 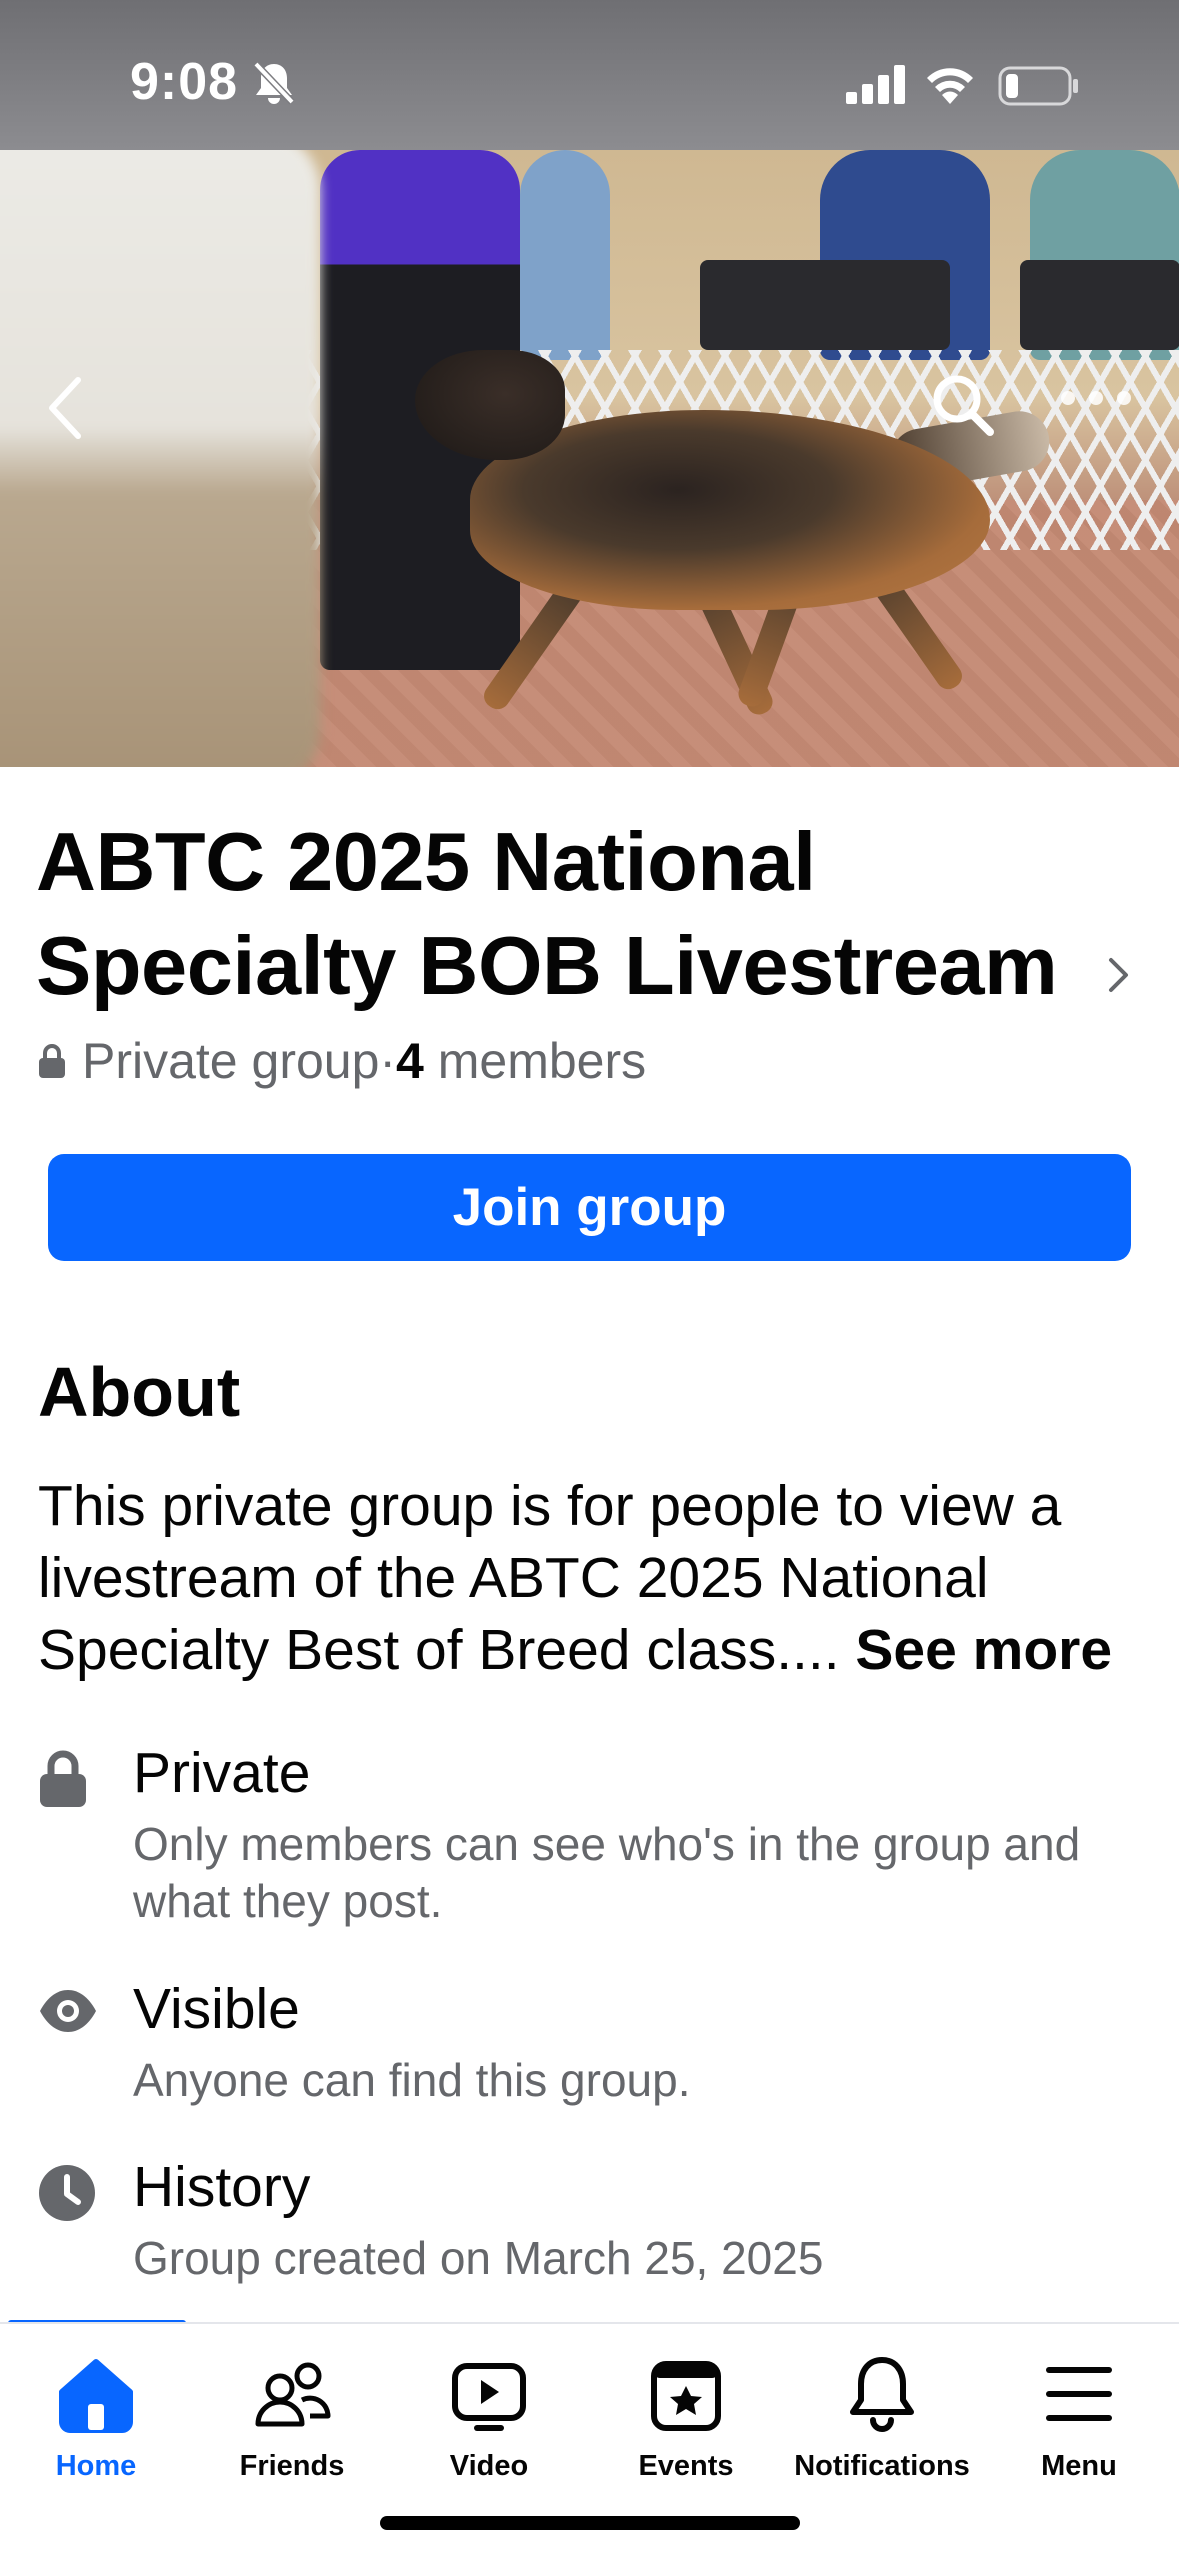 What do you see at coordinates (96, 2466) in the screenshot?
I see `nav-label: Home` at bounding box center [96, 2466].